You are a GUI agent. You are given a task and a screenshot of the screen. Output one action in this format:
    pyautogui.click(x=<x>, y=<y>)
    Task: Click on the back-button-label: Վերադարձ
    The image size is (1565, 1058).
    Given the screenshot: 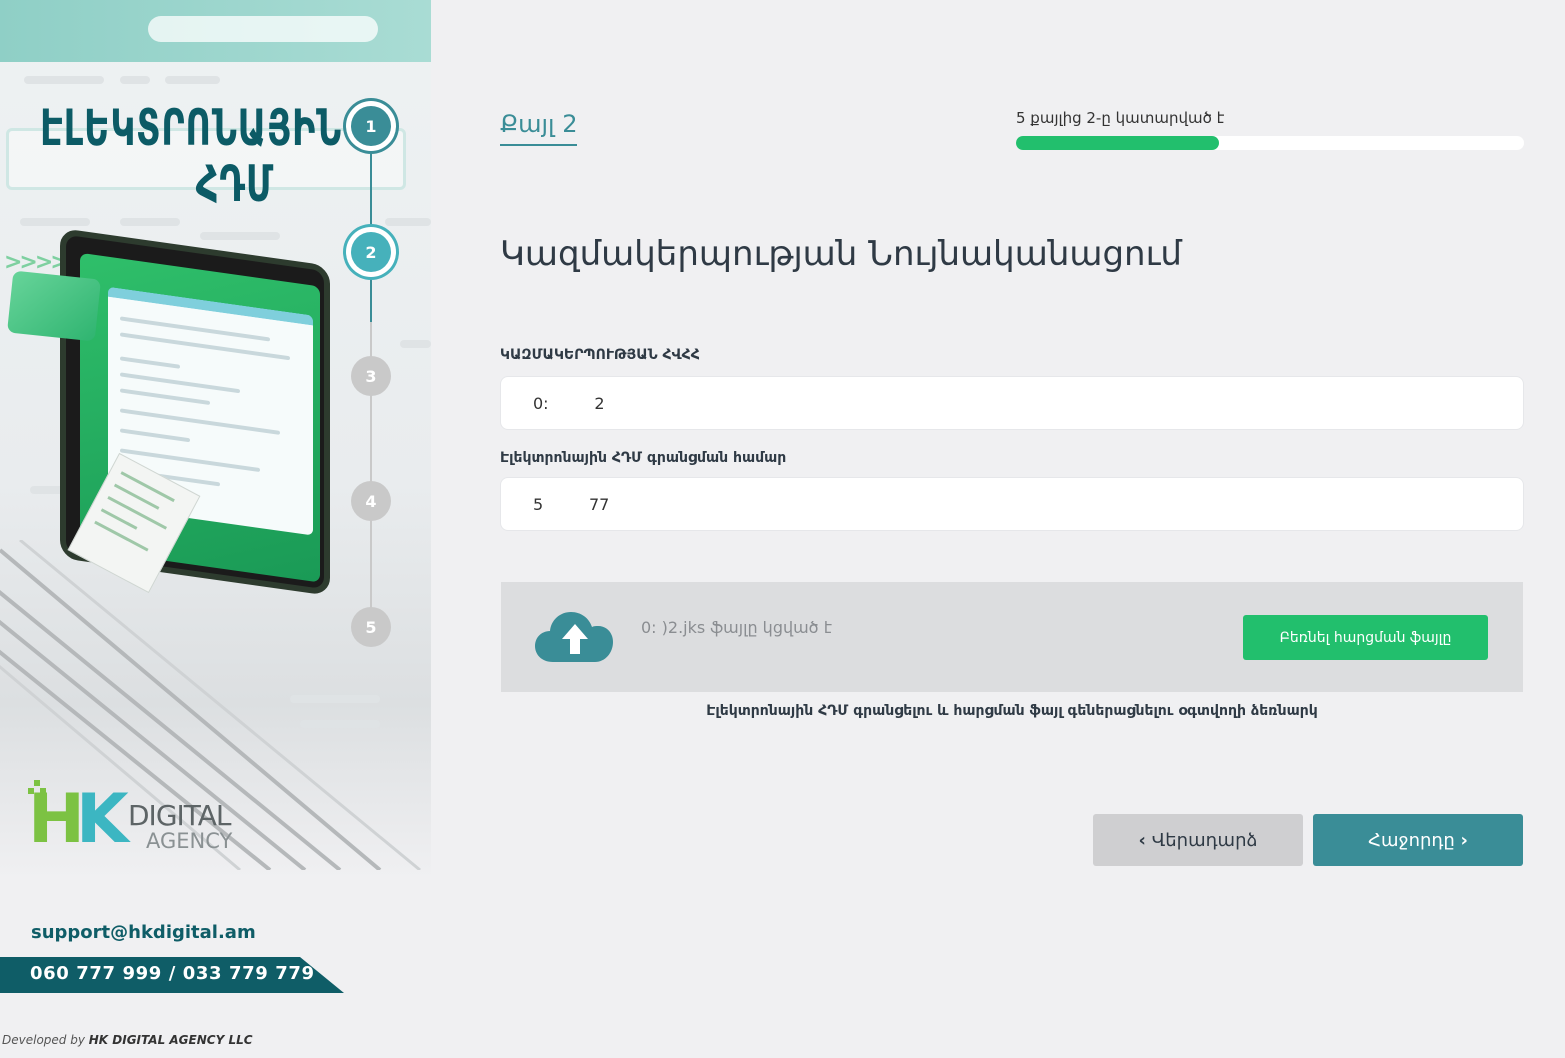 What is the action you would take?
    pyautogui.click(x=1204, y=840)
    